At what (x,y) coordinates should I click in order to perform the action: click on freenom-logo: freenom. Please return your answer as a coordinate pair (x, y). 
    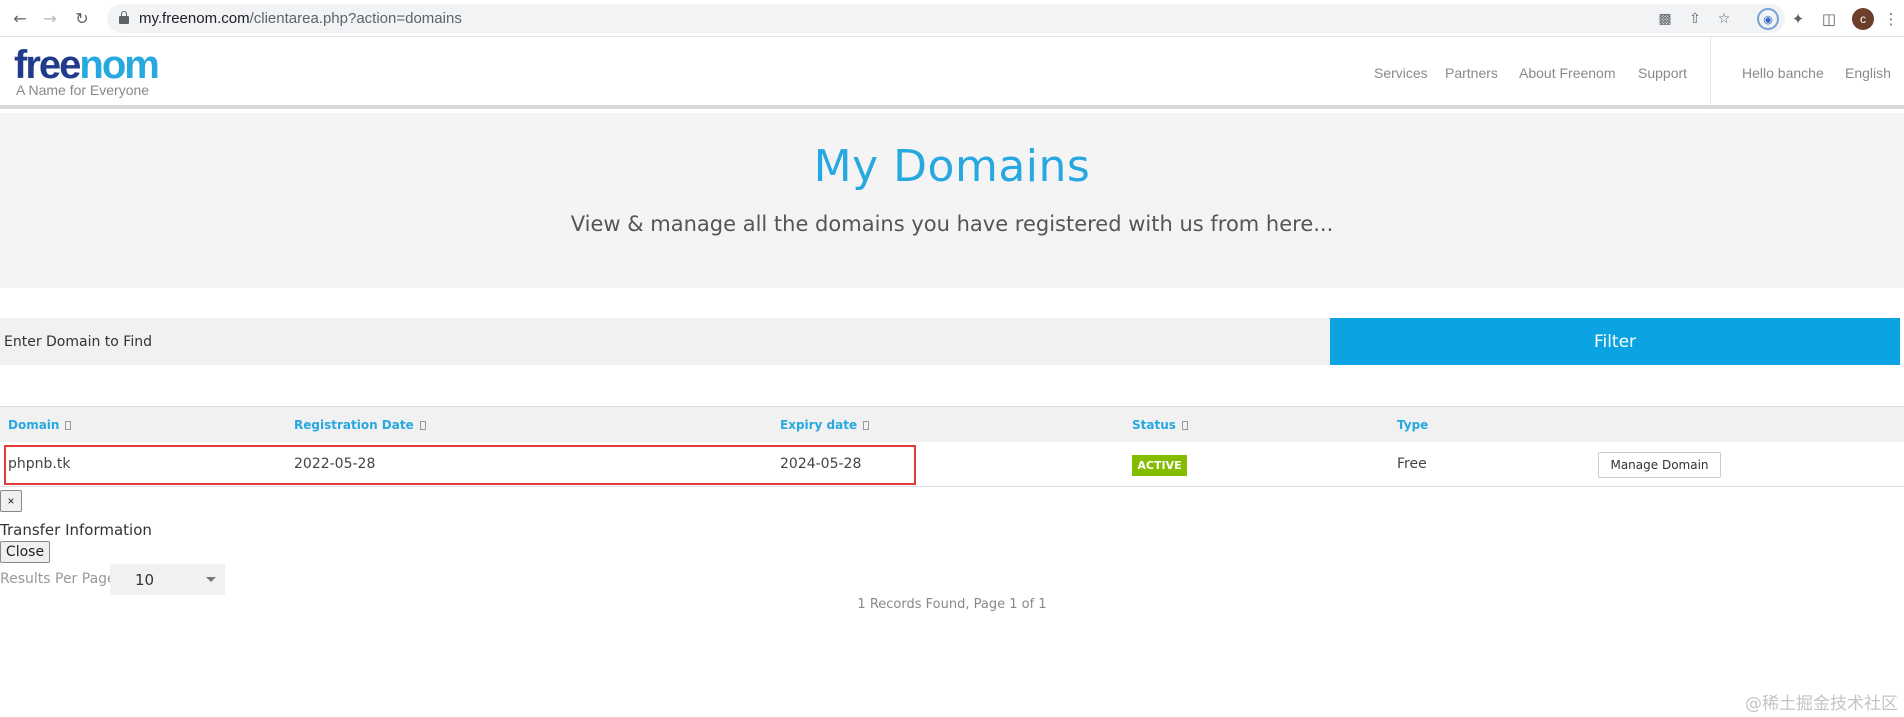
    Looking at the image, I should click on (87, 65).